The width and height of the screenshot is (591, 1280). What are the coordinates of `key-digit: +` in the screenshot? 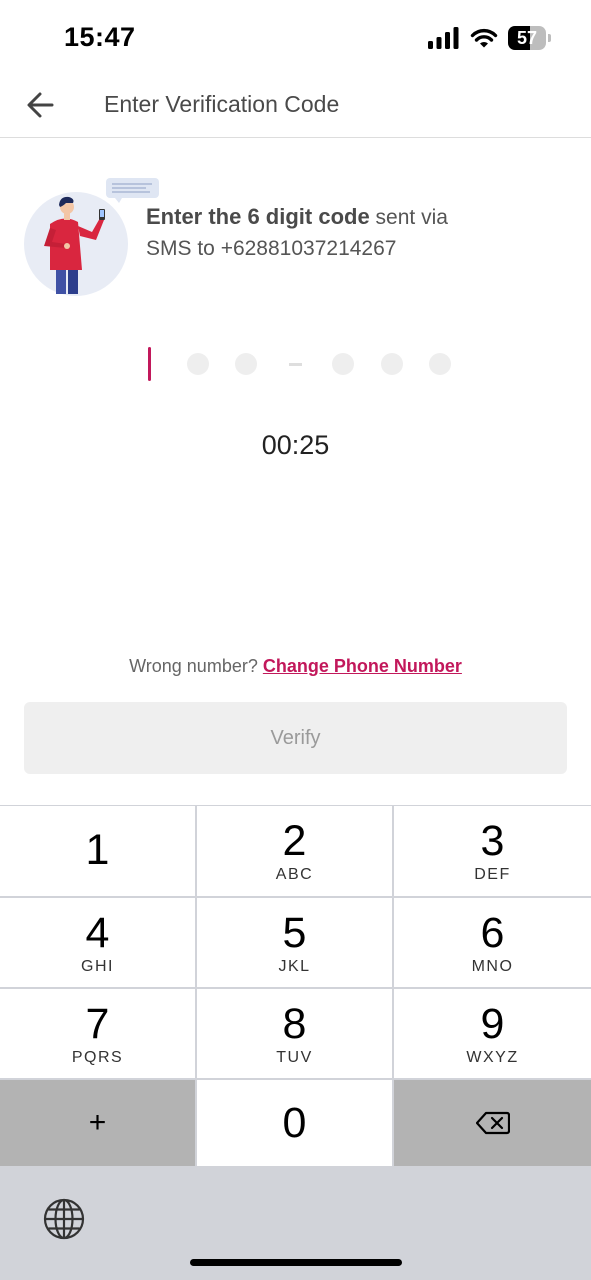 It's located at (97, 1122).